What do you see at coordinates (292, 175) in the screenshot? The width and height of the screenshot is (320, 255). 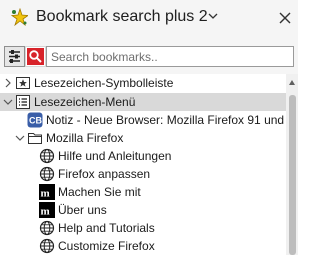 I see `scrollbar-thumb` at bounding box center [292, 175].